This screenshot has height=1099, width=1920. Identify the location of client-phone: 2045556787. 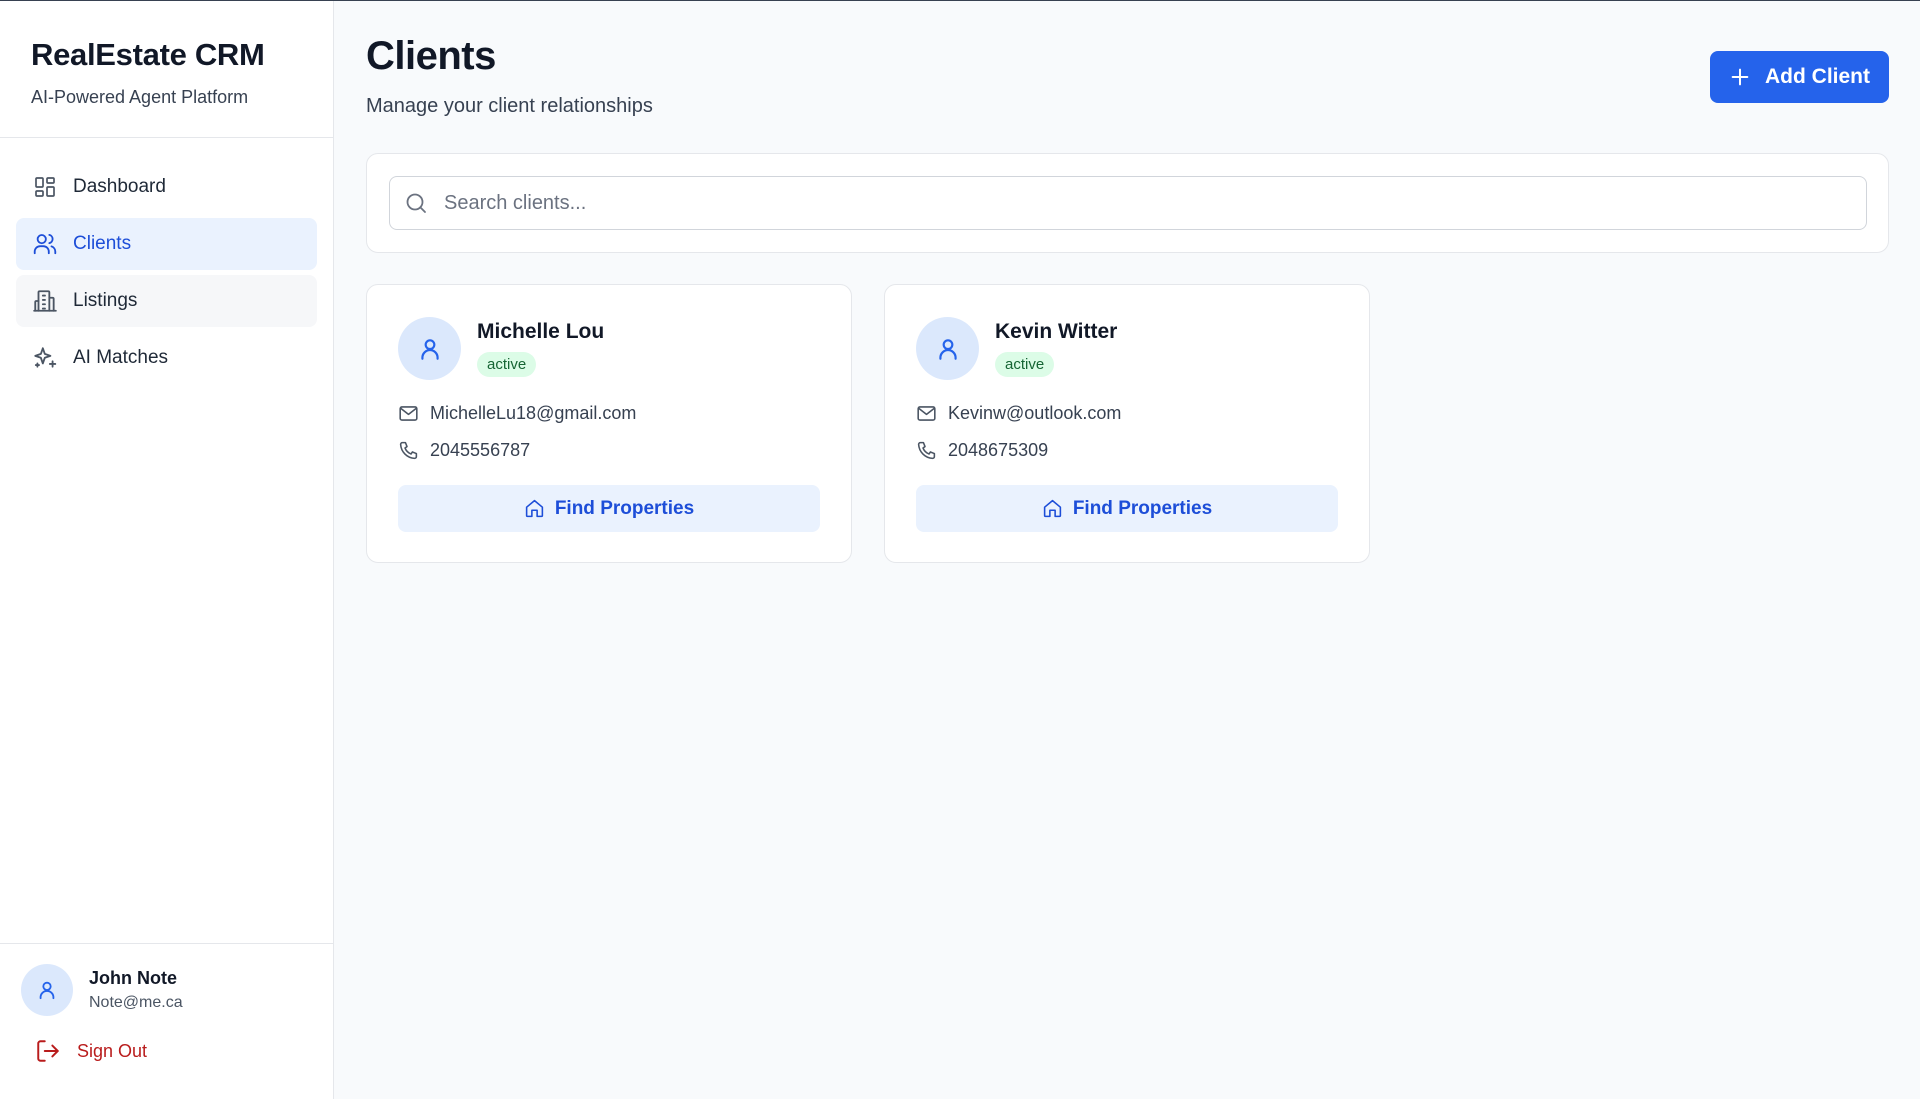
(480, 449).